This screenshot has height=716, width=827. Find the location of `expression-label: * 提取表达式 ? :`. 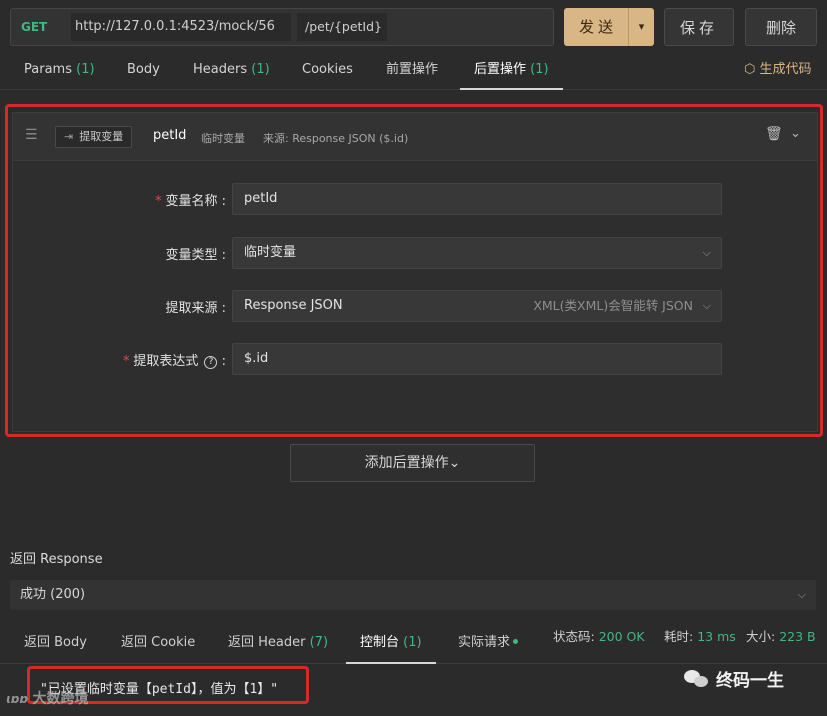

expression-label: * 提取表达式 ? : is located at coordinates (174, 361).